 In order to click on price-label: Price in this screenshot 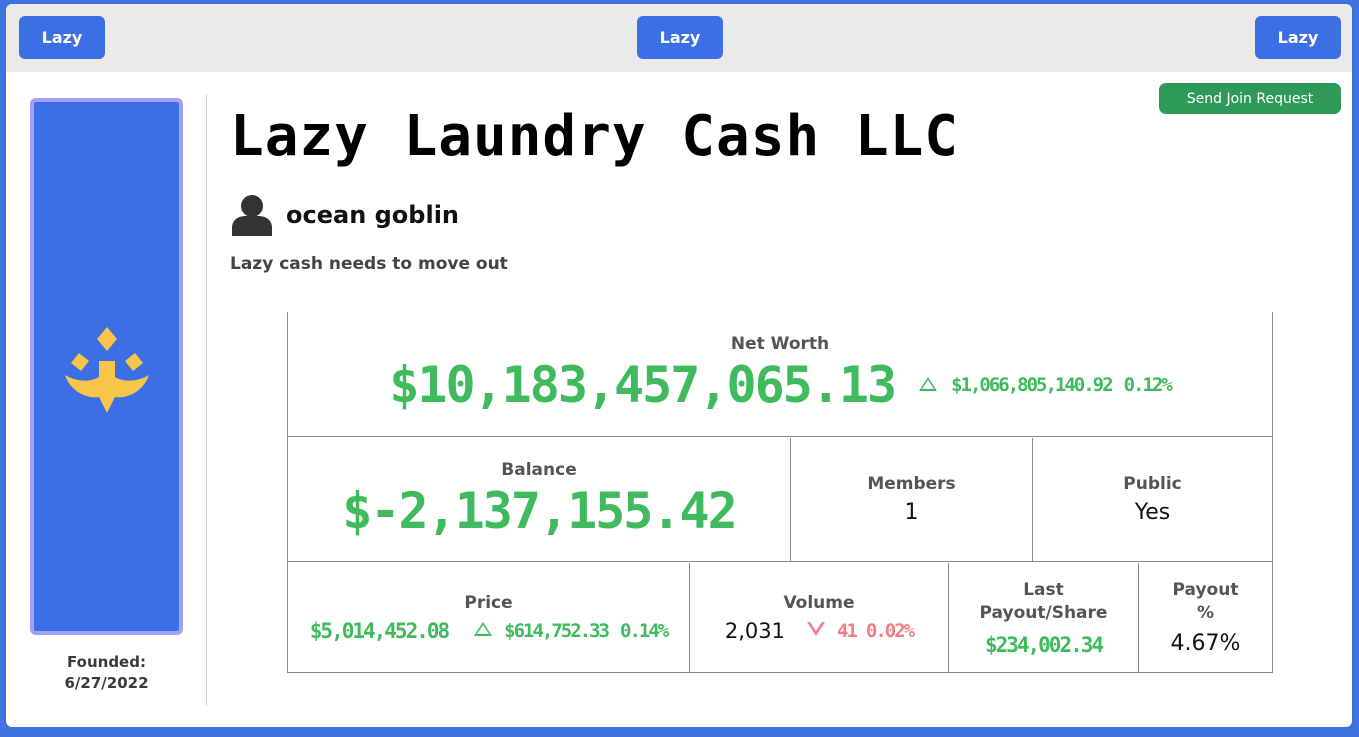, I will do `click(488, 602)`.